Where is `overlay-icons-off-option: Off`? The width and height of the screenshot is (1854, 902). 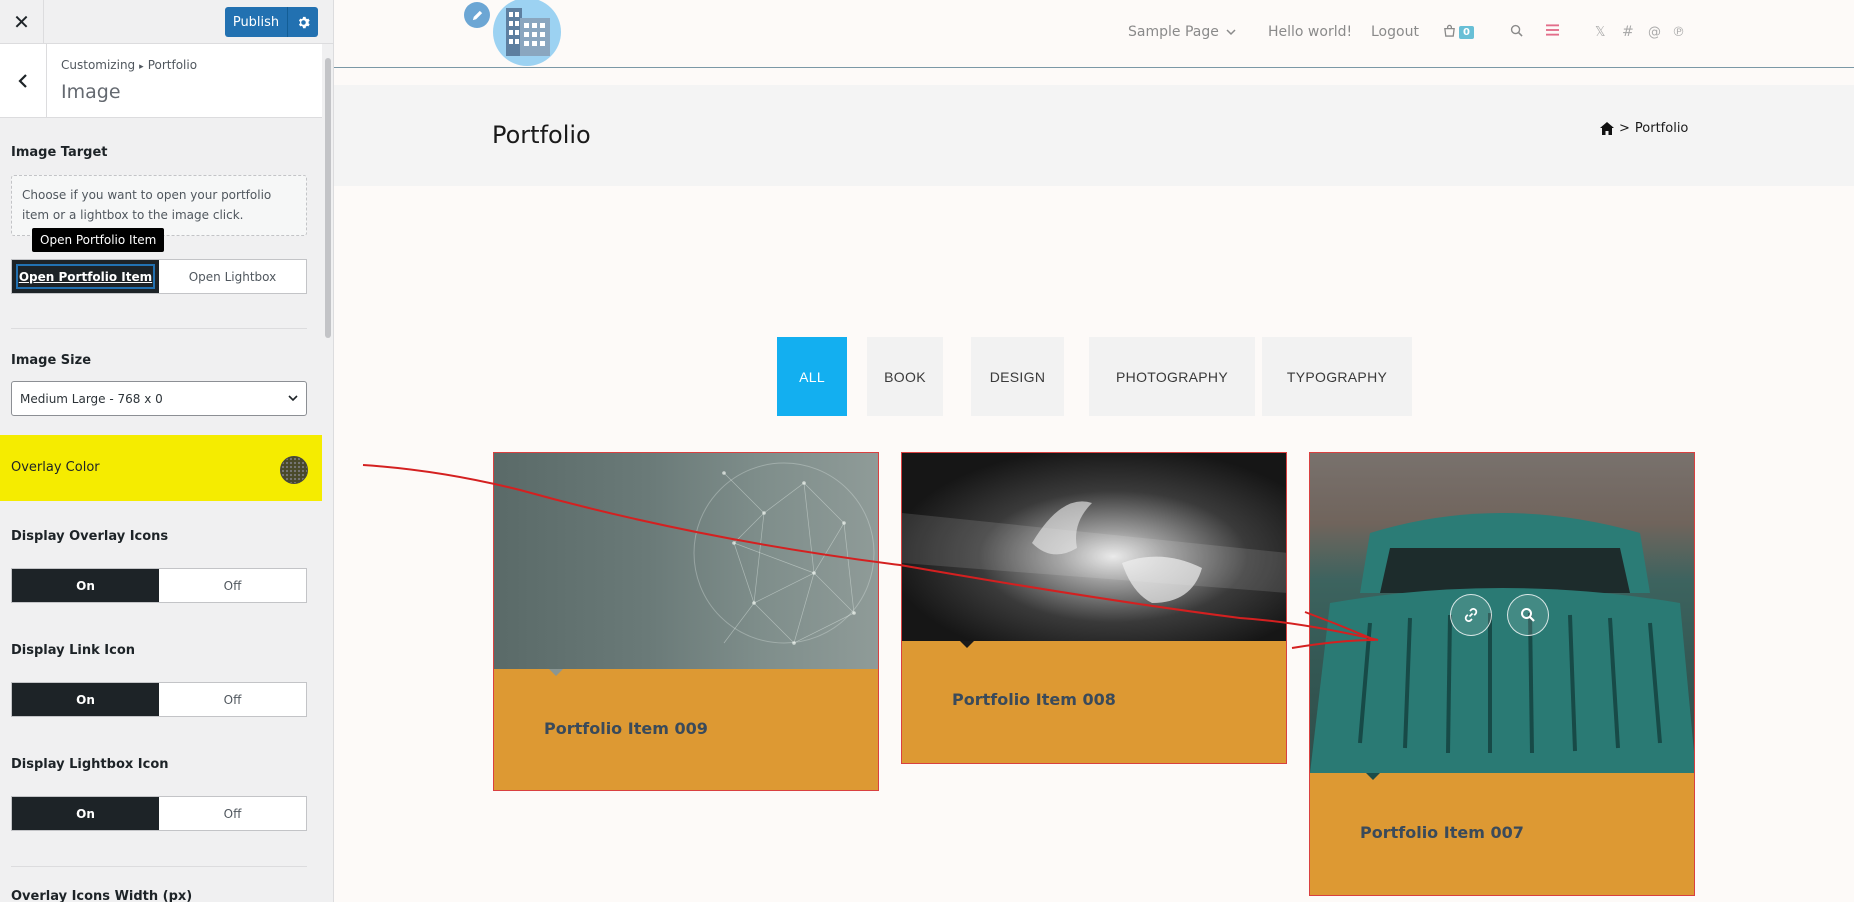 overlay-icons-off-option: Off is located at coordinates (232, 585).